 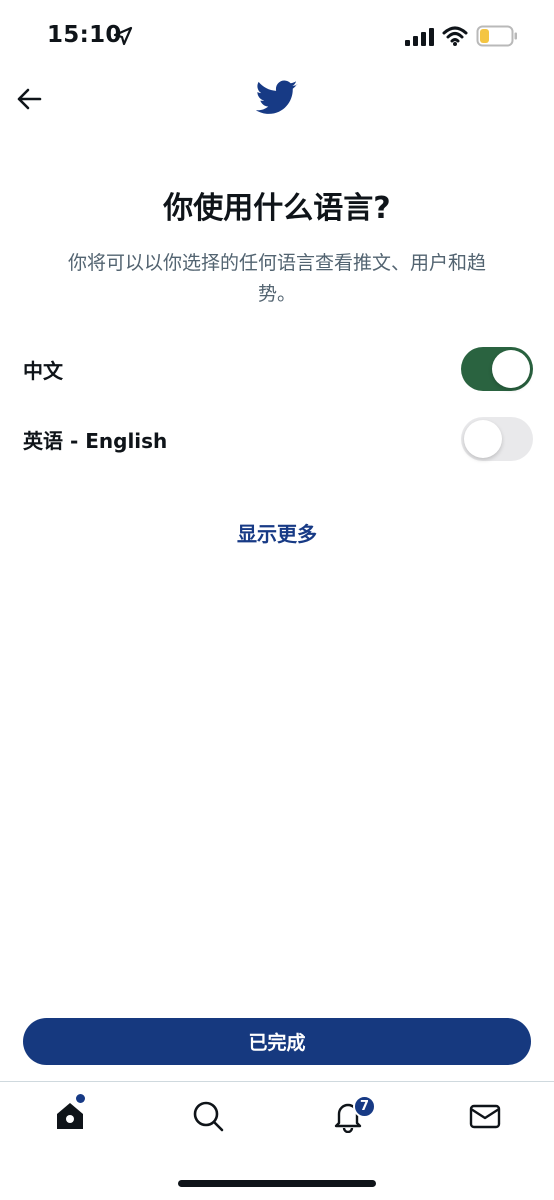 I want to click on page-subtitle: 你将可以以你选择的任何语言查看推文、用户和趋势。, so click(x=276, y=278).